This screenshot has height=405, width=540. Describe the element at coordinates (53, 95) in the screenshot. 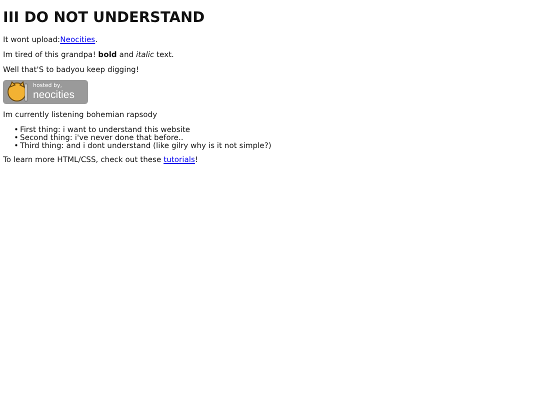

I see `badge-title: neocities` at that location.